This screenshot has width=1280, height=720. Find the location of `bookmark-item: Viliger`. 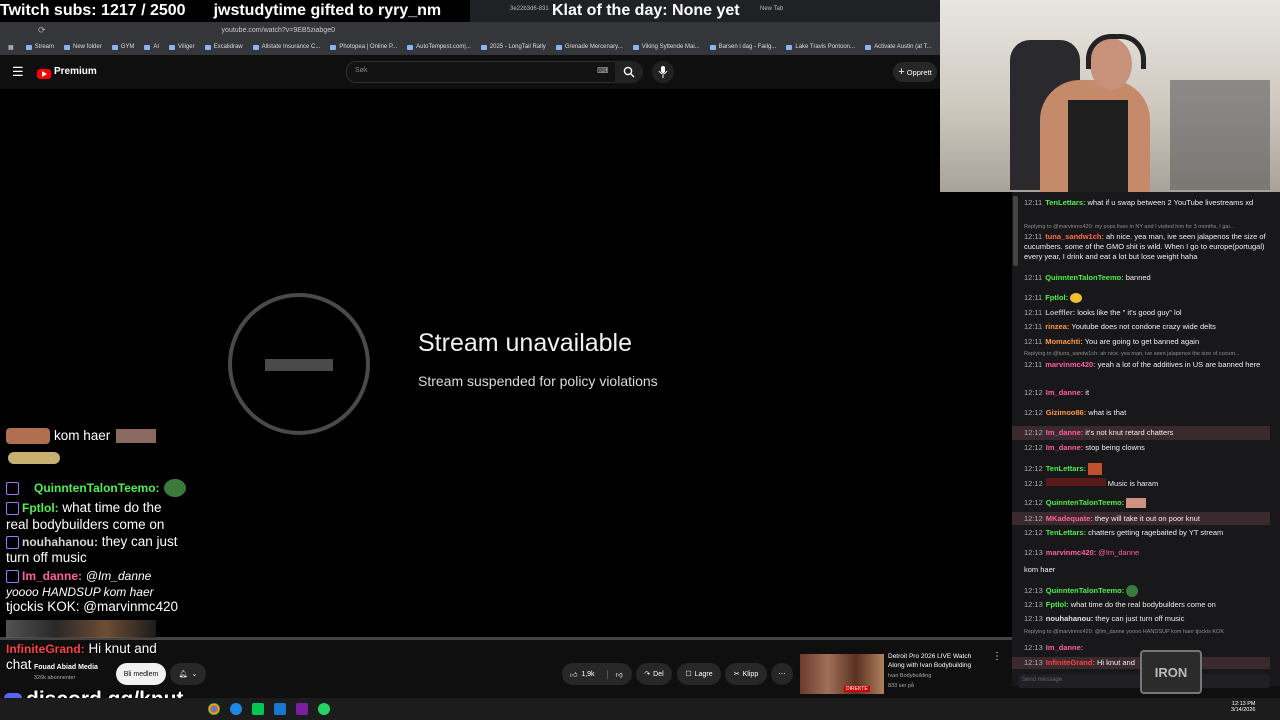

bookmark-item: Viliger is located at coordinates (182, 47).